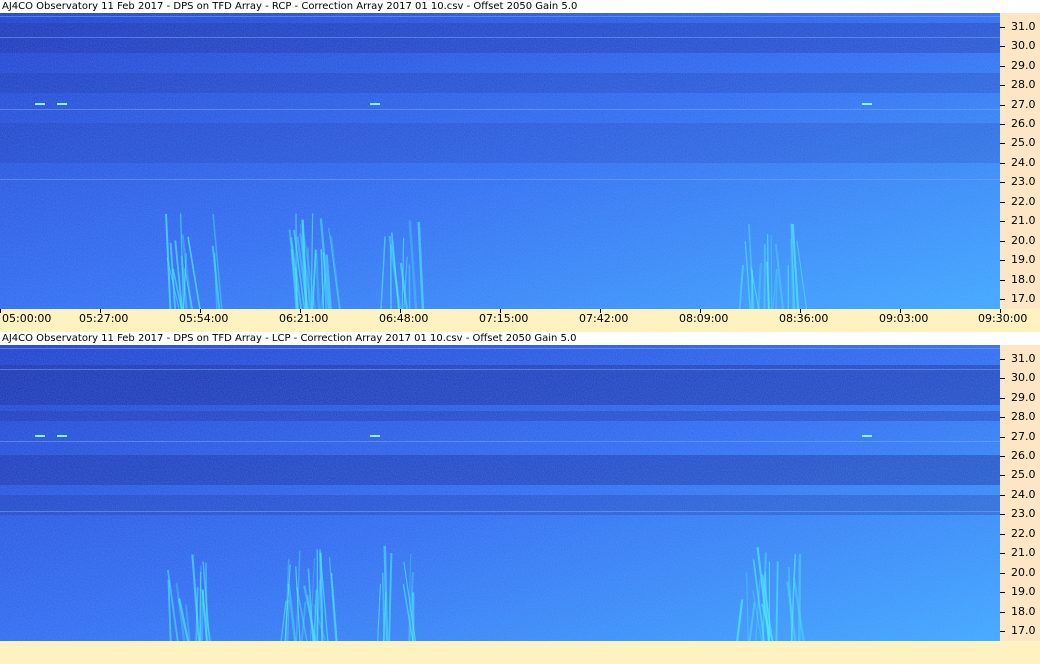 This screenshot has width=1040, height=664. Describe the element at coordinates (104, 318) in the screenshot. I see `x-tick-label: 05:27:00` at that location.